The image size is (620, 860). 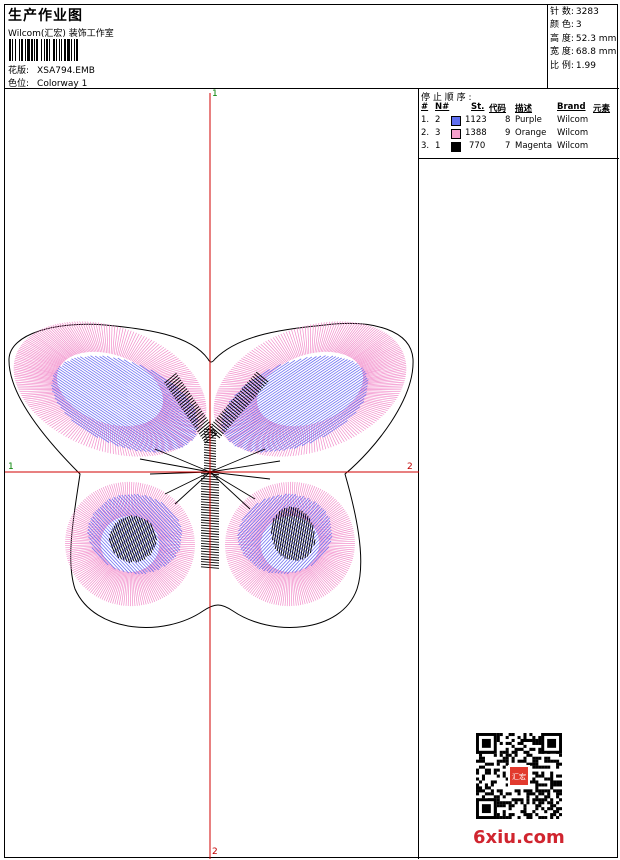 I want to click on row-code: 7, so click(x=508, y=146).